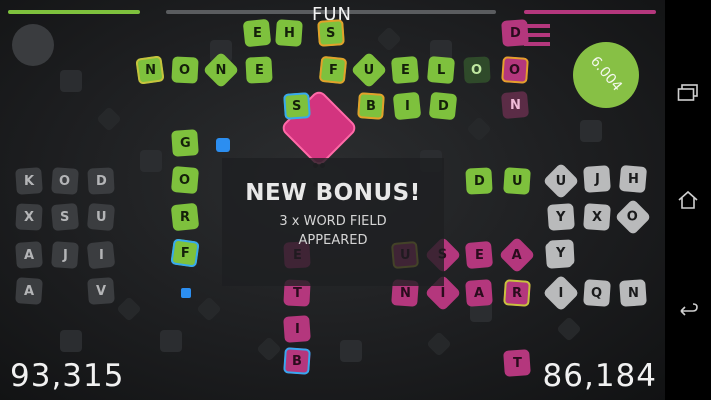  Describe the element at coordinates (101, 291) in the screenshot. I see `rack-tile: V` at that location.